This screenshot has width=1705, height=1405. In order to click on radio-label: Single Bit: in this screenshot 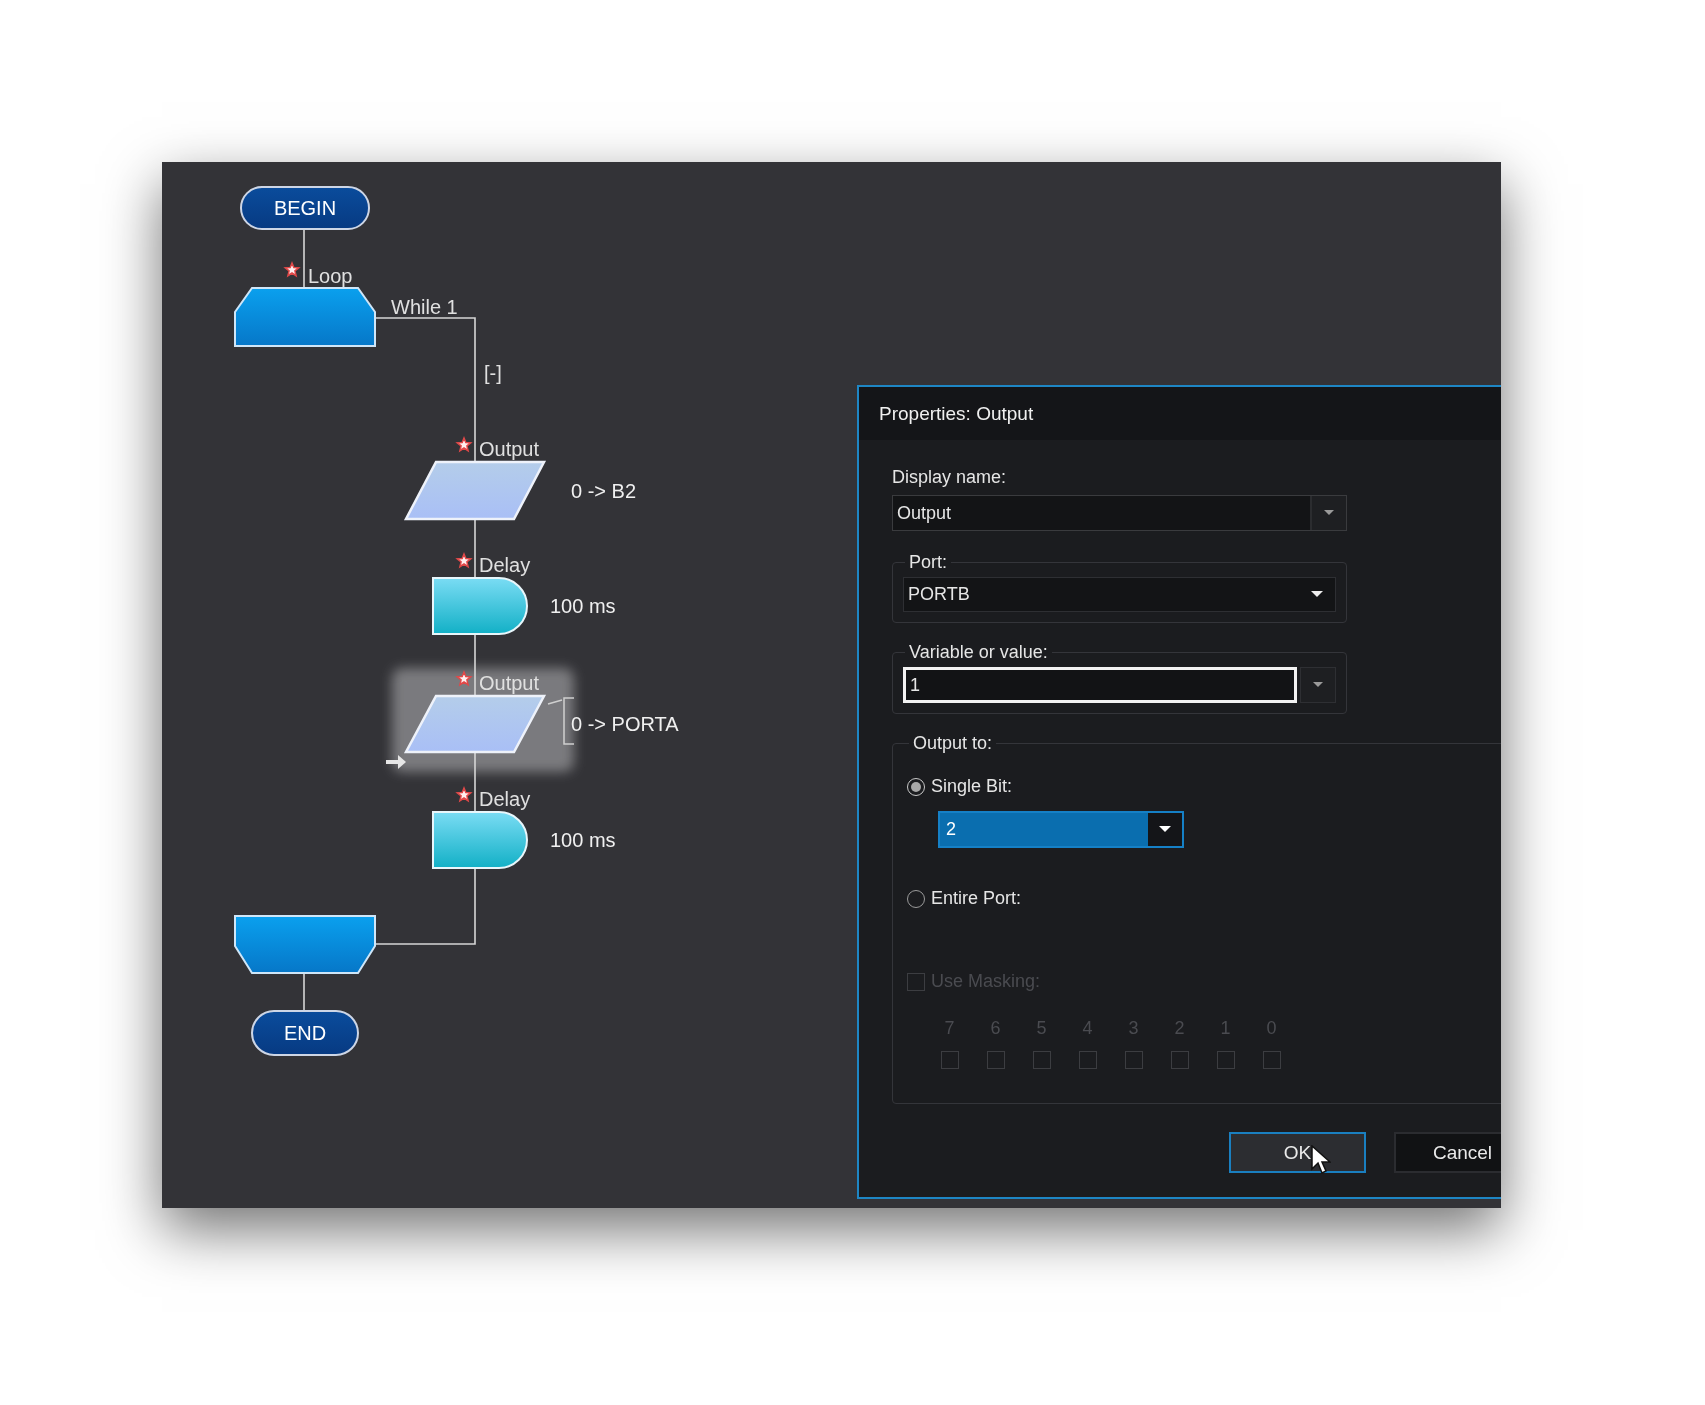, I will do `click(972, 786)`.